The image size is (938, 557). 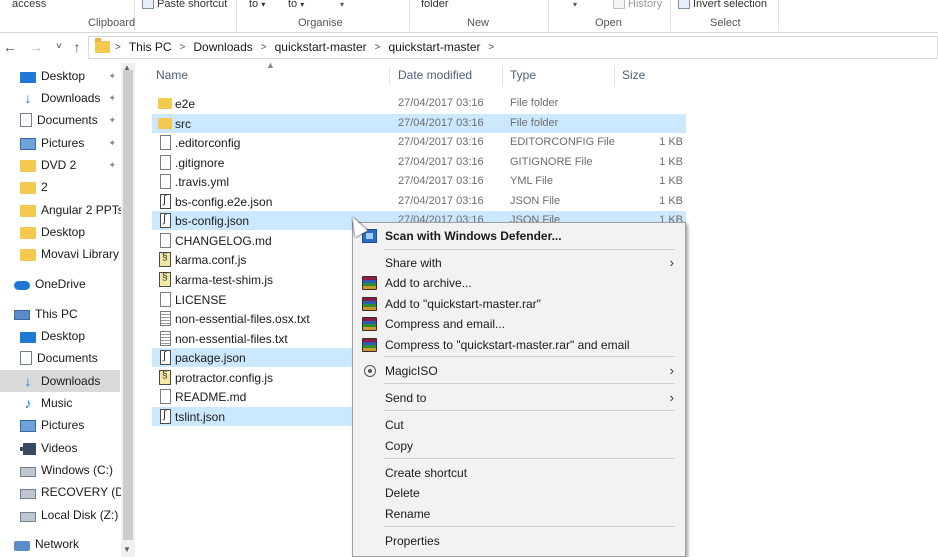 I want to click on file-row: tslint.json, so click(x=252, y=416).